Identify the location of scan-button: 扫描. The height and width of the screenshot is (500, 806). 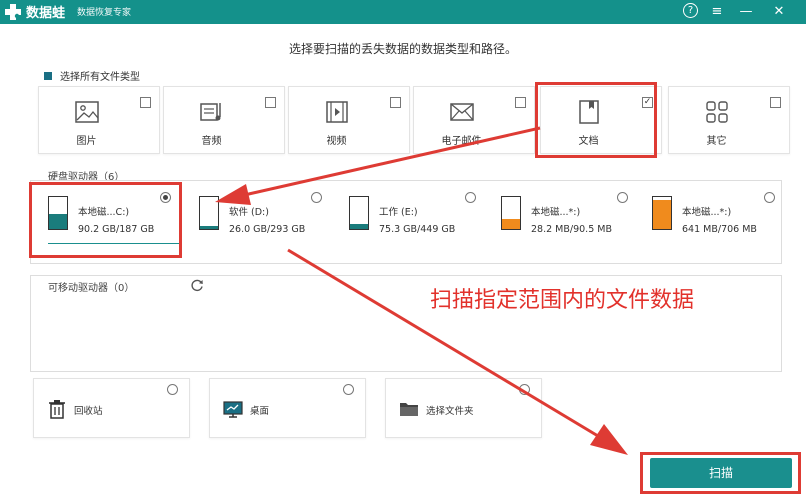
(721, 473).